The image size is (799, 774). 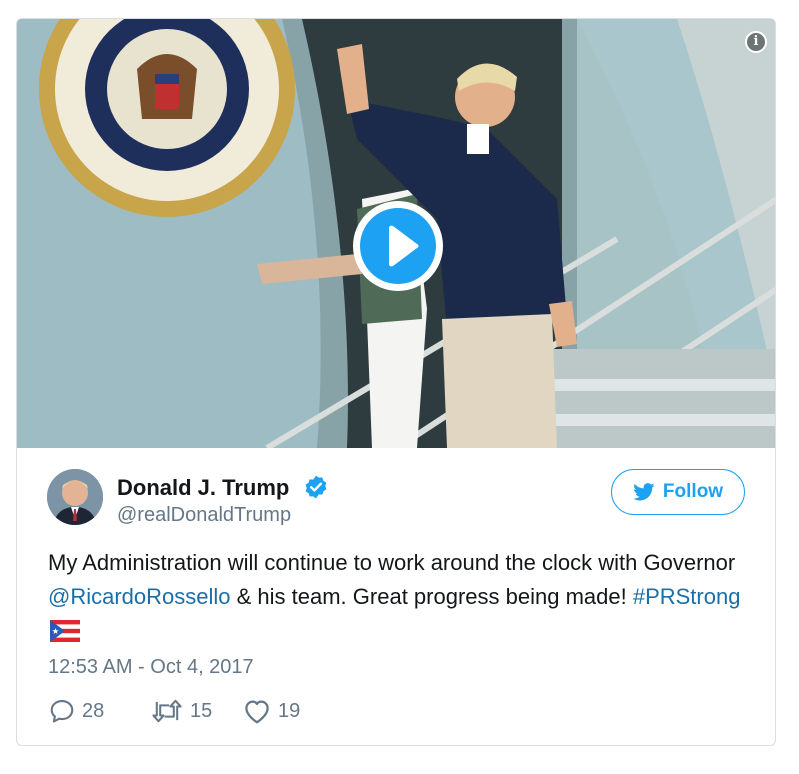 I want to click on follow-button: Follow, so click(x=678, y=492).